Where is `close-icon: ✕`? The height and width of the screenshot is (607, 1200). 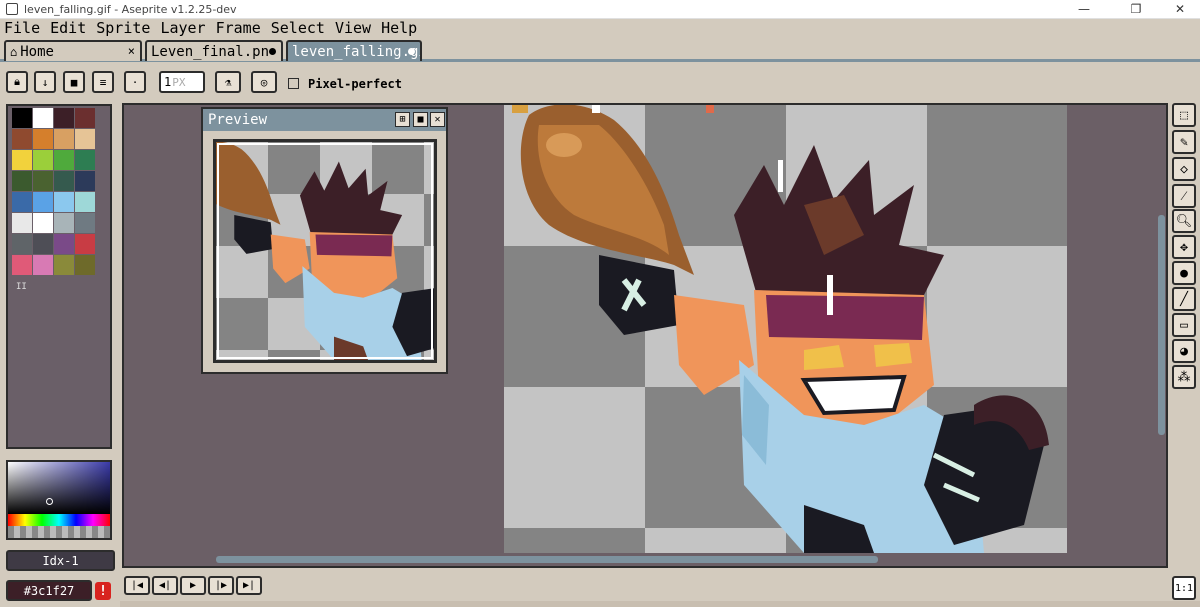
close-icon: ✕ is located at coordinates (437, 119).